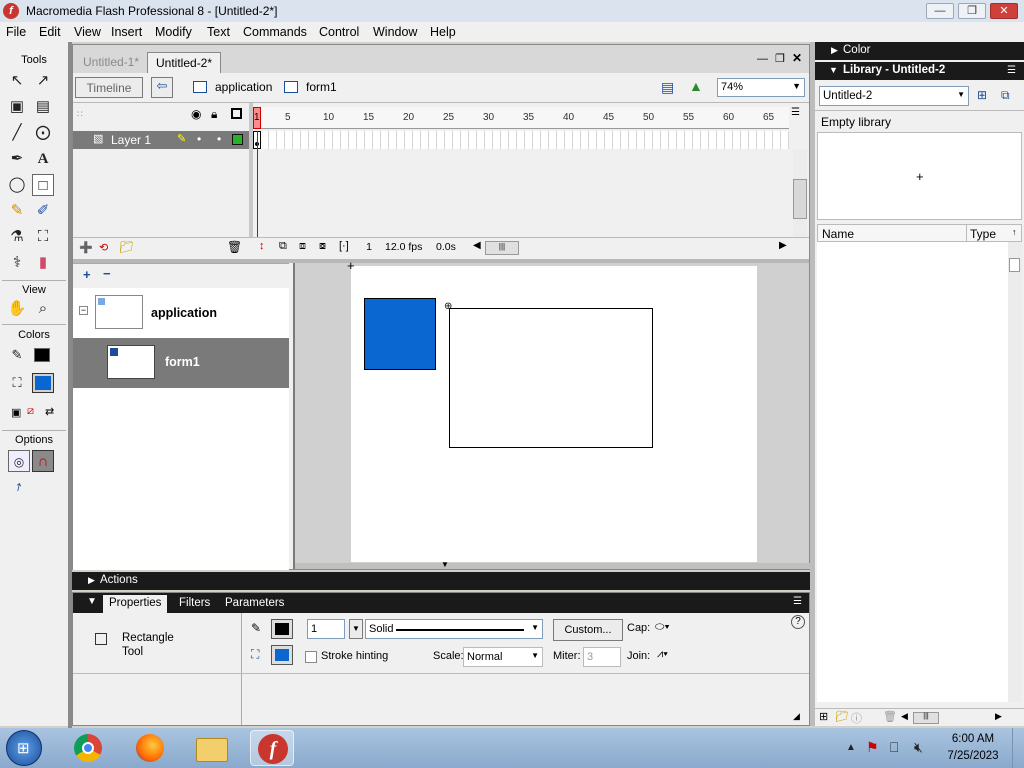 The height and width of the screenshot is (768, 1024). Describe the element at coordinates (339, 32) in the screenshot. I see `menu-control: Control` at that location.